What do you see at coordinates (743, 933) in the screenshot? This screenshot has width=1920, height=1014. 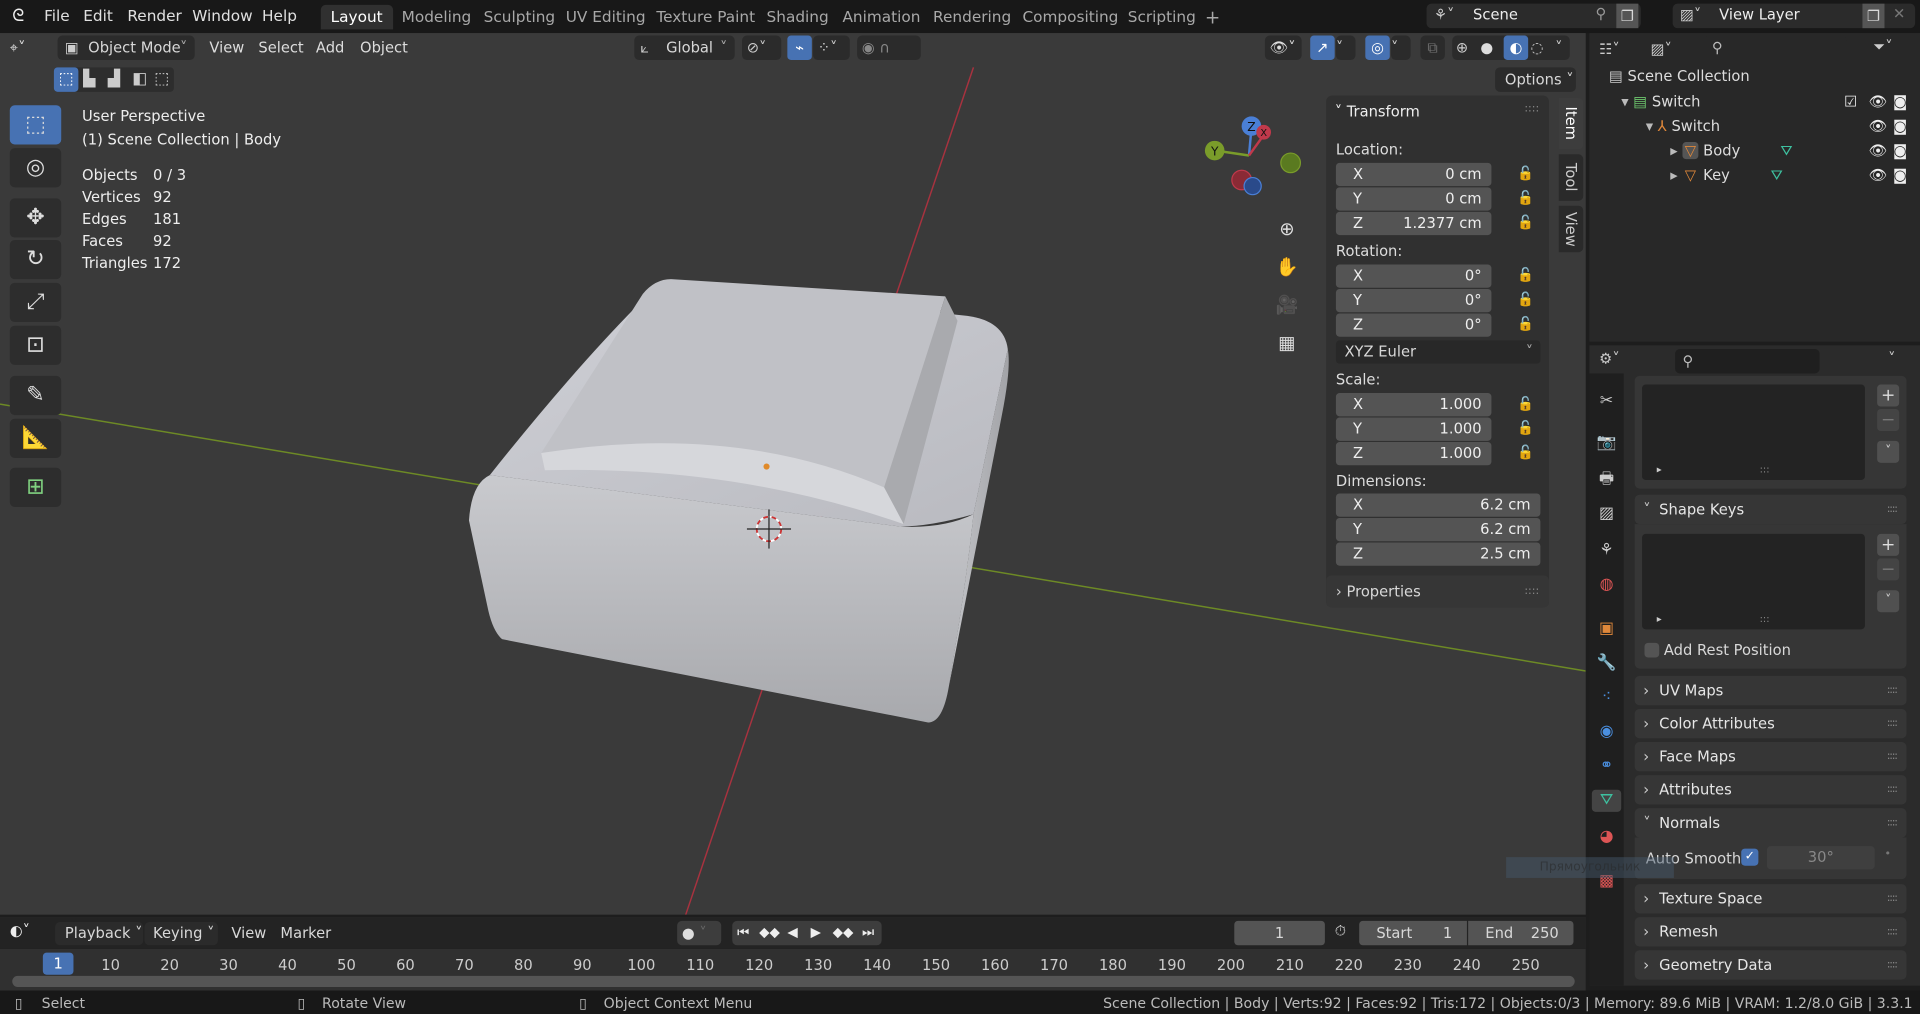 I see `jump-start-icon: ⏮` at bounding box center [743, 933].